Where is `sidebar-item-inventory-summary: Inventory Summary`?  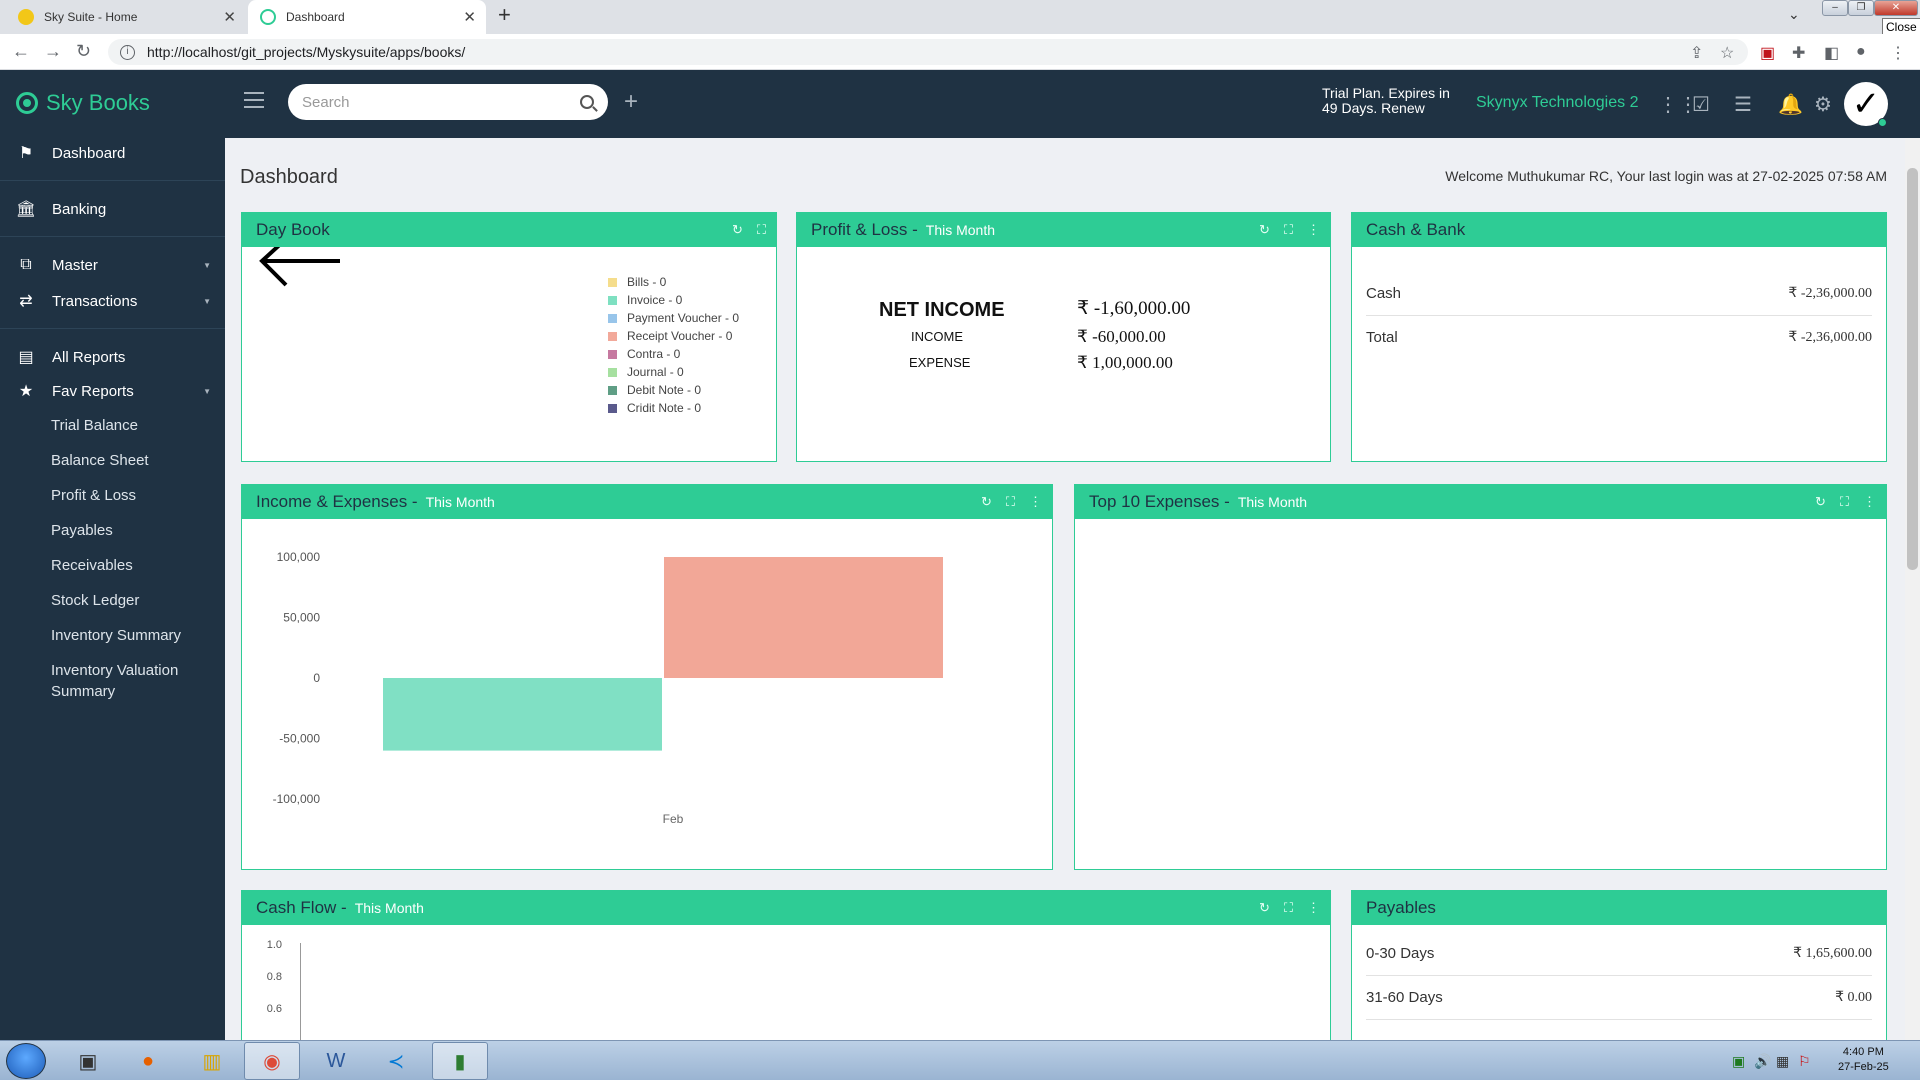
sidebar-item-inventory-summary: Inventory Summary is located at coordinates (136, 635).